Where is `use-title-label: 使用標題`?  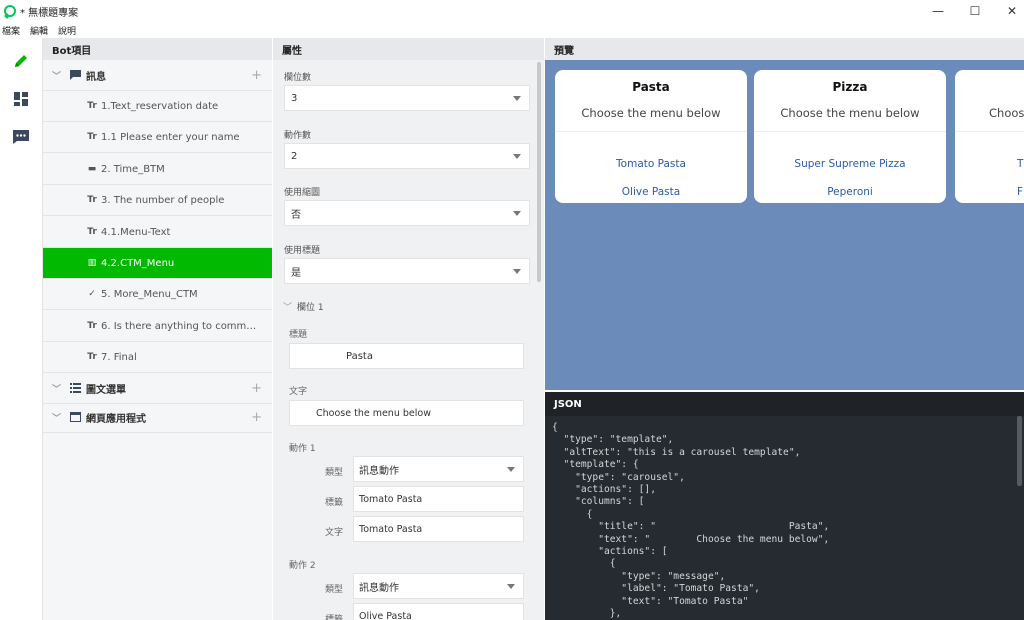
use-title-label: 使用標題 is located at coordinates (302, 251).